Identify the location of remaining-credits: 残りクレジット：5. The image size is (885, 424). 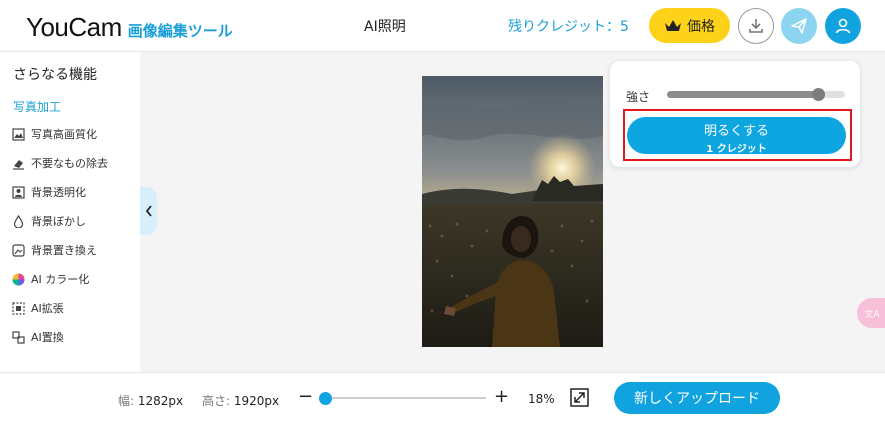
(568, 27).